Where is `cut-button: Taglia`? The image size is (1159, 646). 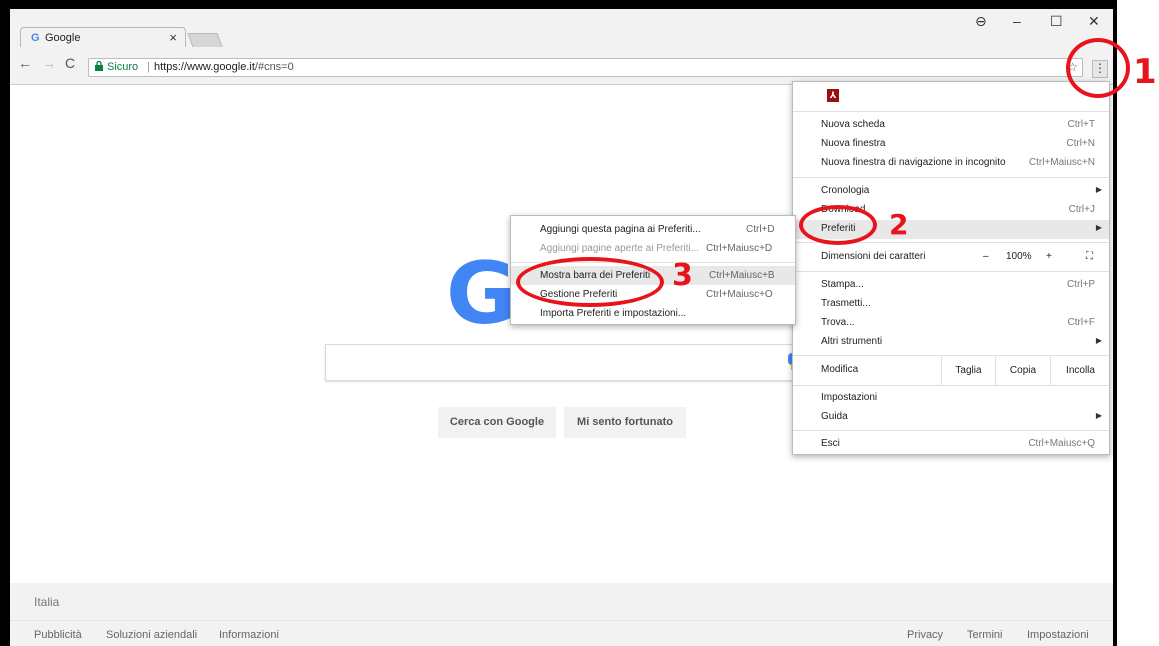
cut-button: Taglia is located at coordinates (968, 370).